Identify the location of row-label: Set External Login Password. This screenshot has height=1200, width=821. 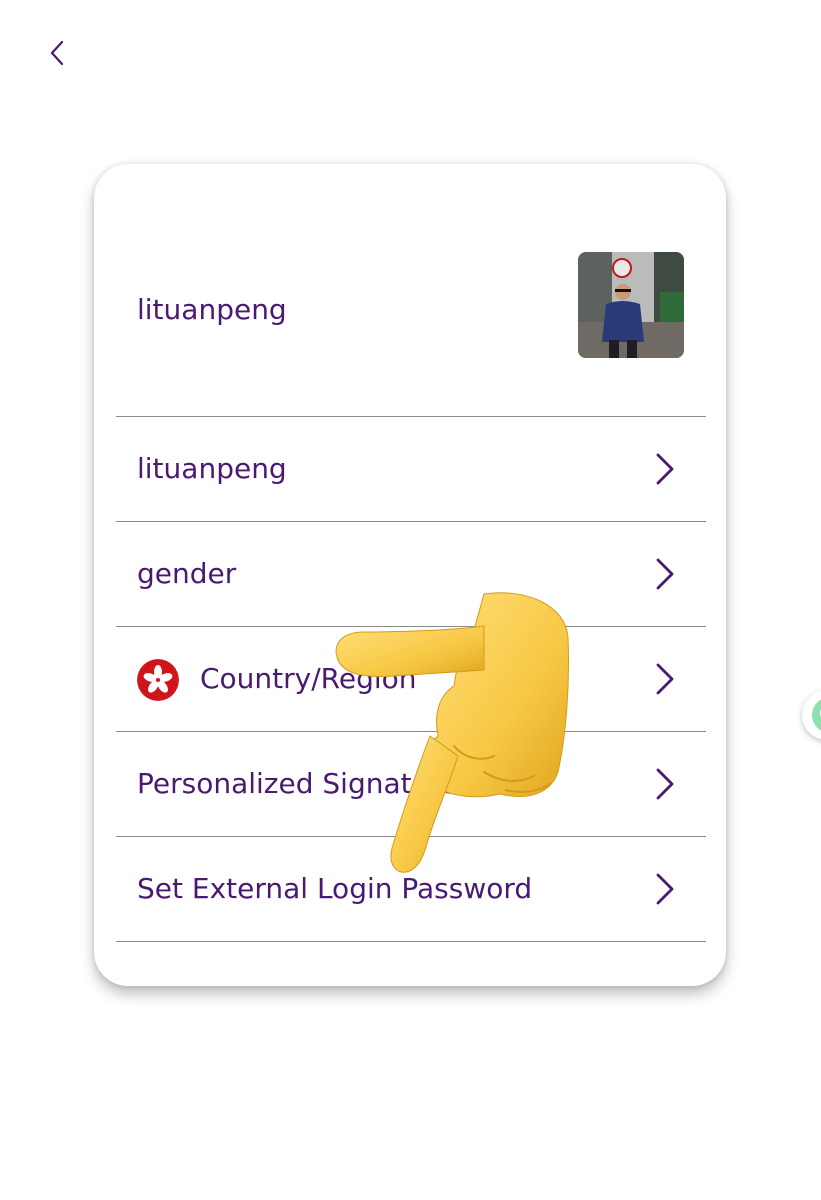
(335, 888).